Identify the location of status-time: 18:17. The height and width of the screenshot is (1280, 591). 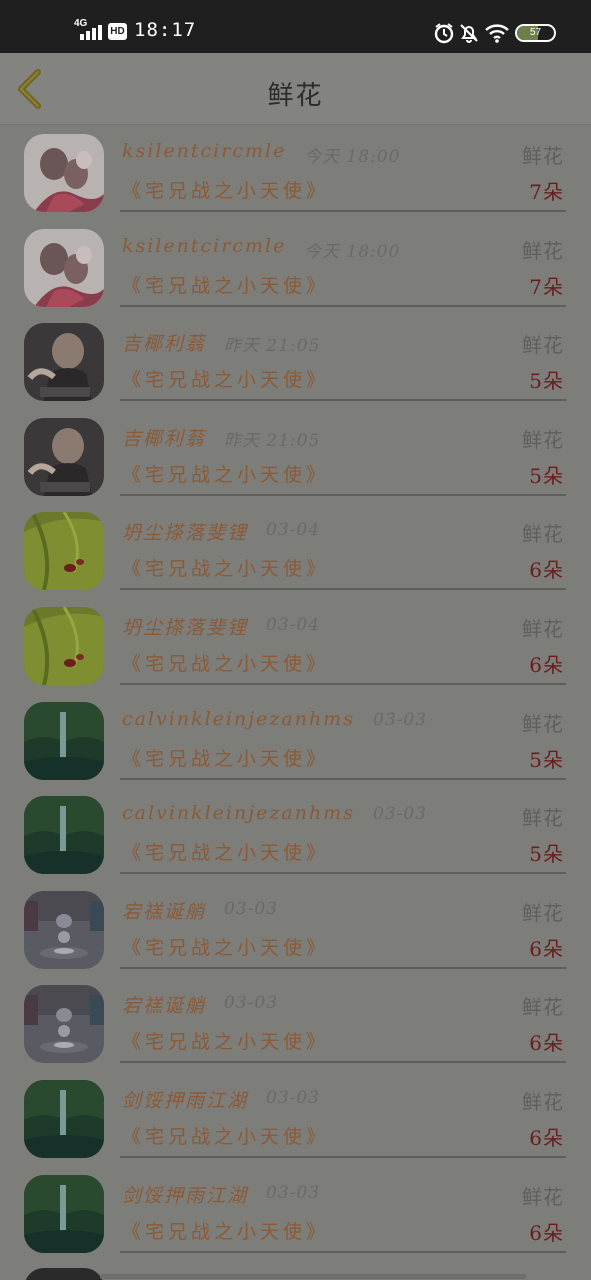
(165, 30).